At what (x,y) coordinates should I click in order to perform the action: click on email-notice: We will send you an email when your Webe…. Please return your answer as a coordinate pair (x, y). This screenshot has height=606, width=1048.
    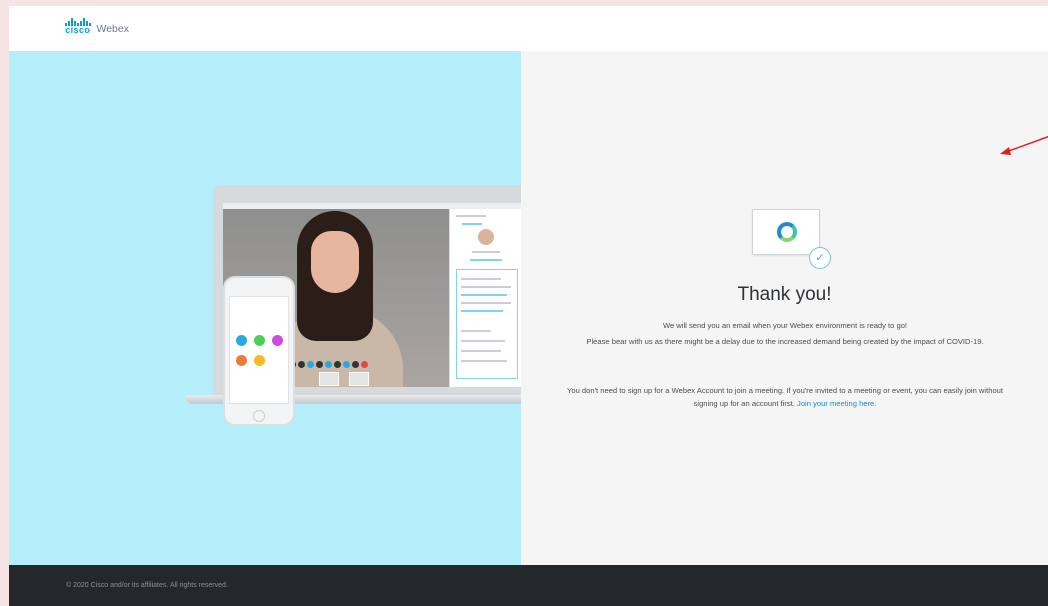
    Looking at the image, I should click on (785, 325).